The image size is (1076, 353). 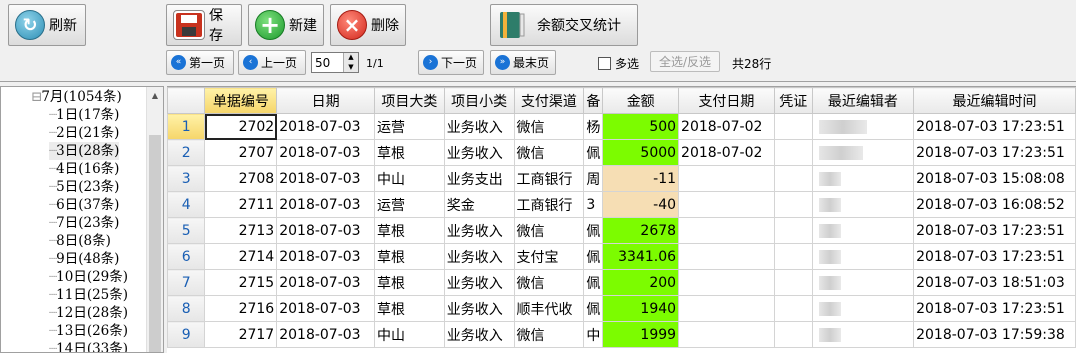 What do you see at coordinates (241, 282) in the screenshot?
I see `table-cell: 2715` at bounding box center [241, 282].